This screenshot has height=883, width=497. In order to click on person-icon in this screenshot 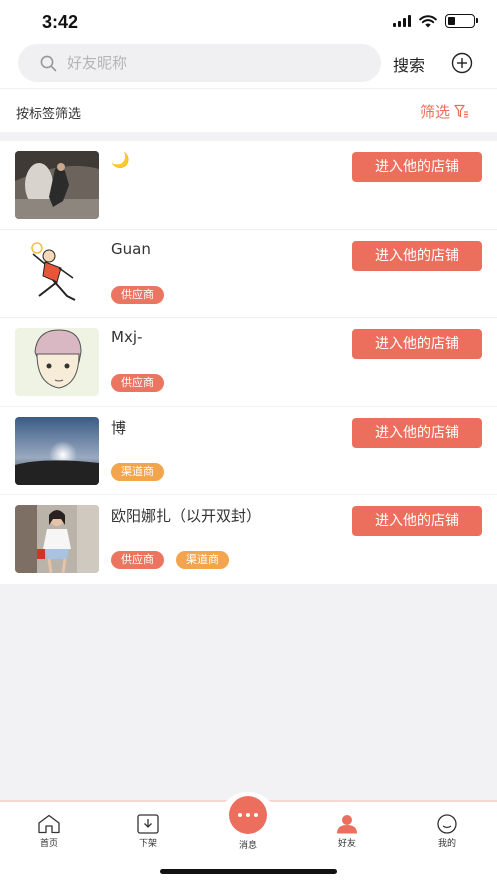, I will do `click(347, 824)`.